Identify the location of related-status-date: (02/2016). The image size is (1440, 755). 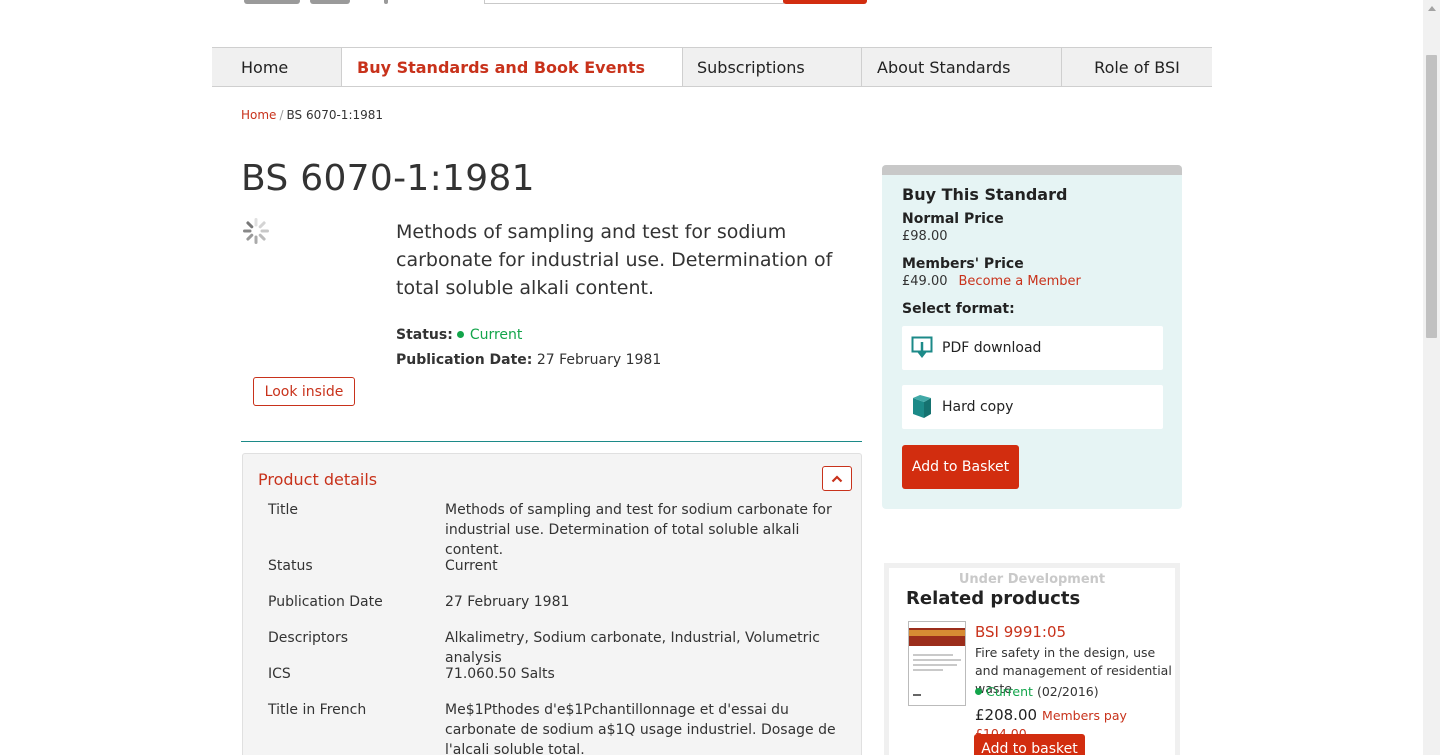
(1067, 691).